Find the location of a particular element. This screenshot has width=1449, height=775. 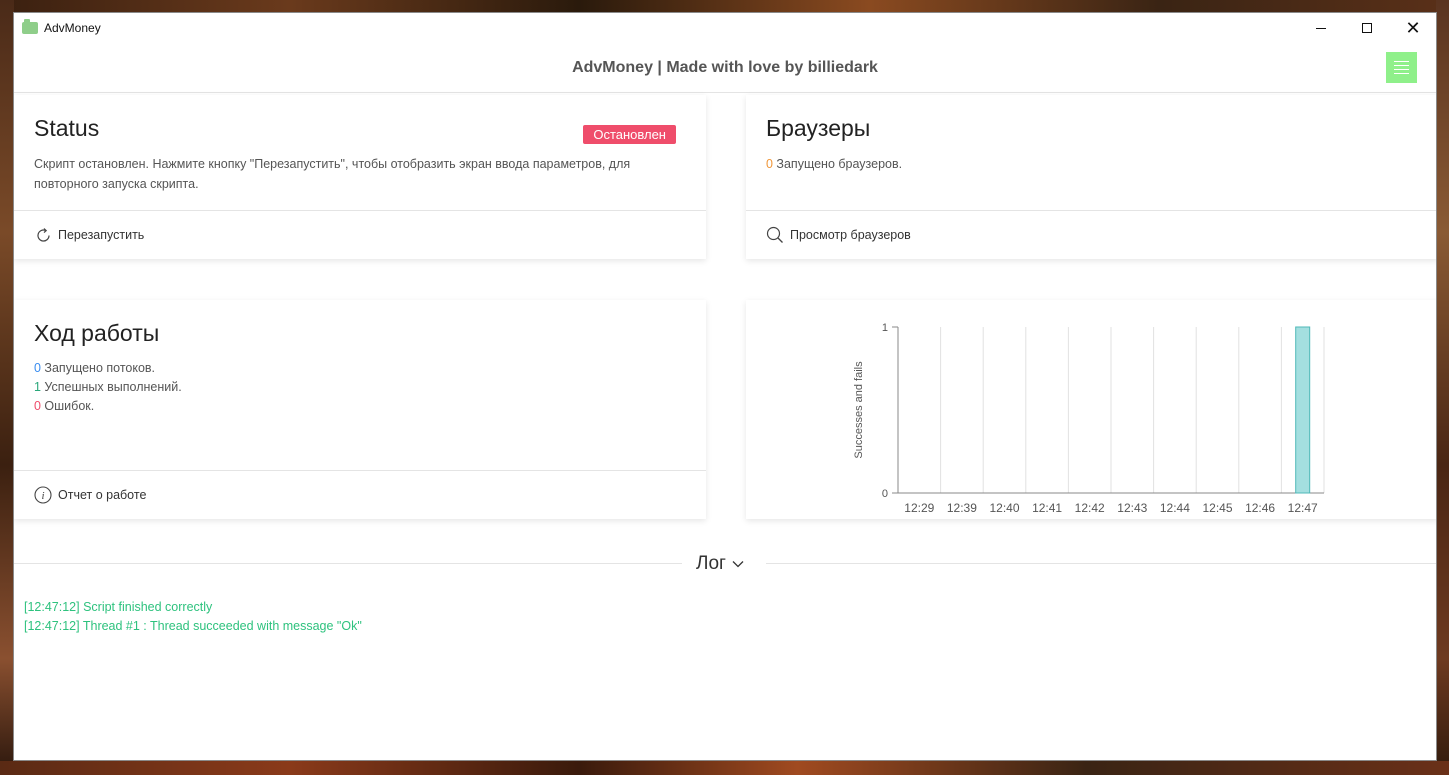

browsers-title: Браузеры is located at coordinates (818, 128).